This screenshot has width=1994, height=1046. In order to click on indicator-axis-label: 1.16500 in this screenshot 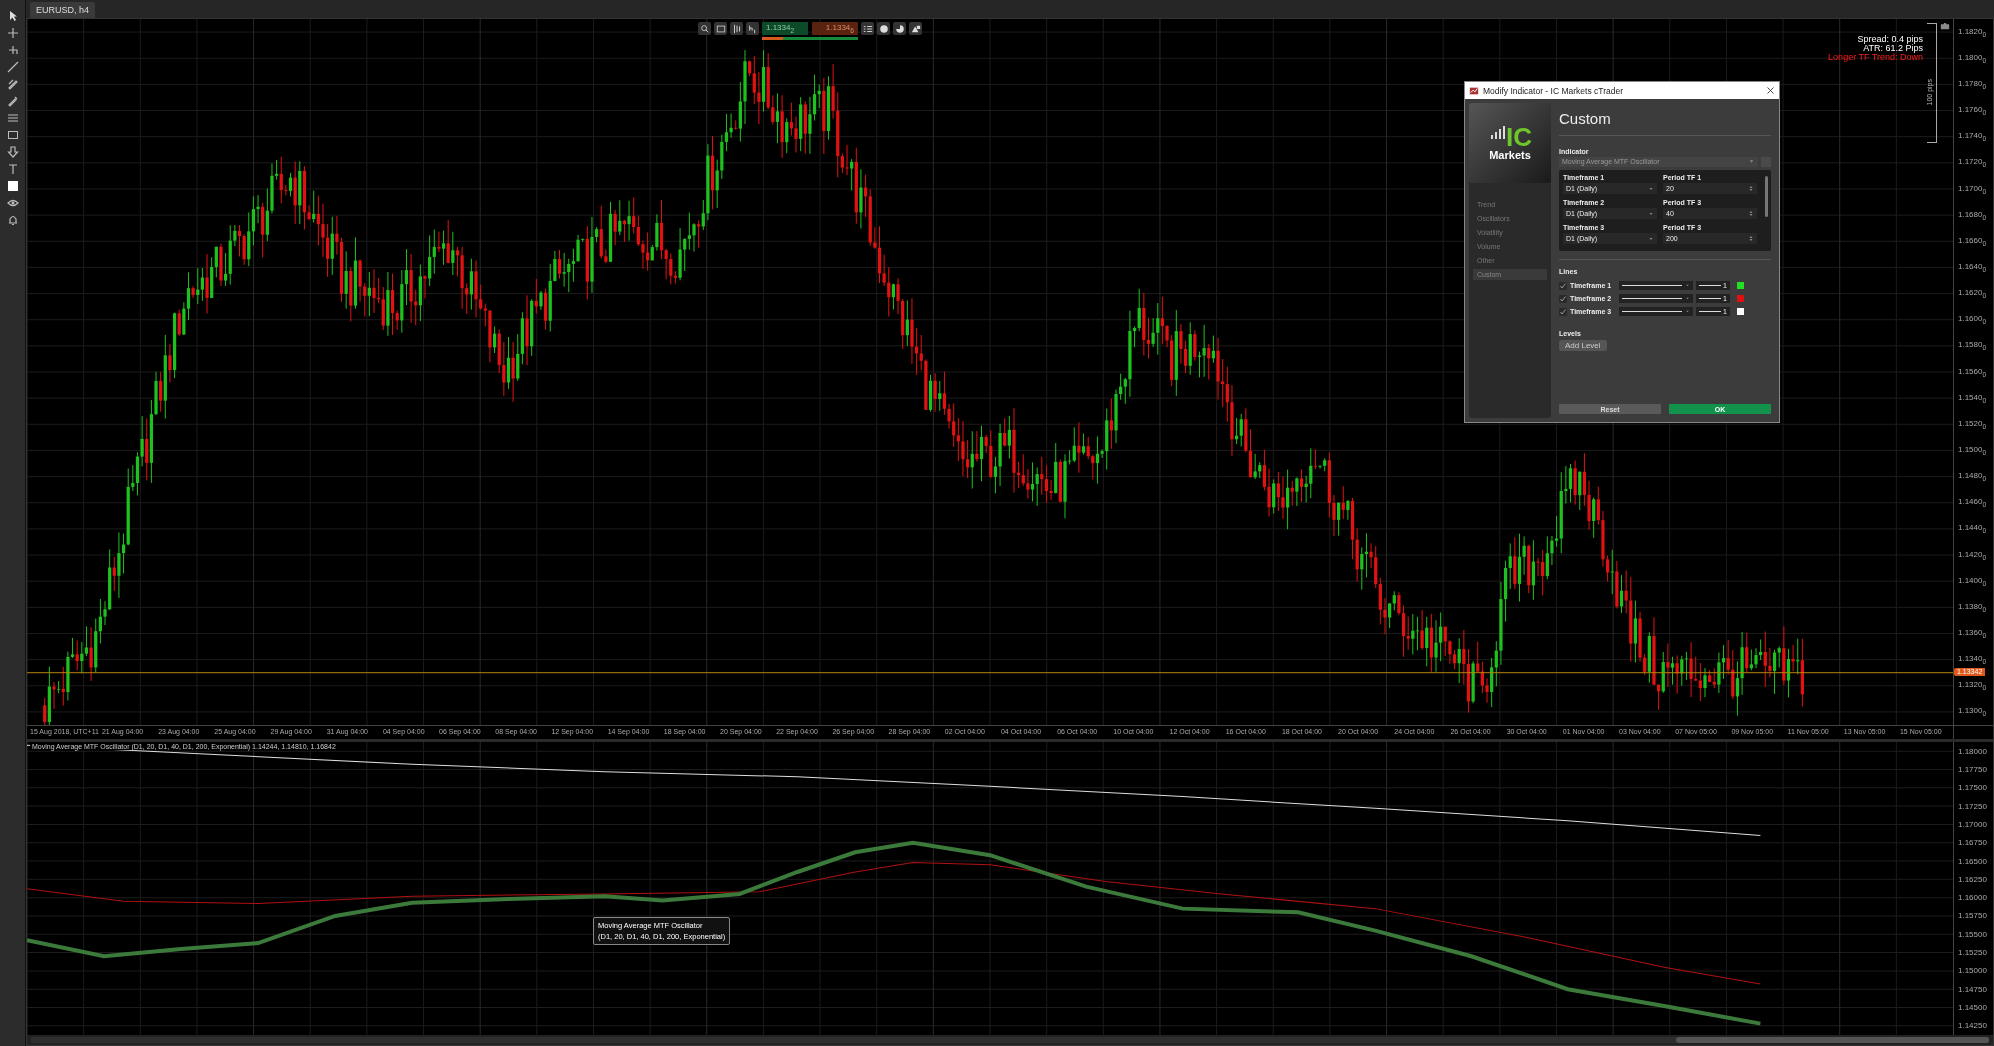, I will do `click(1972, 861)`.